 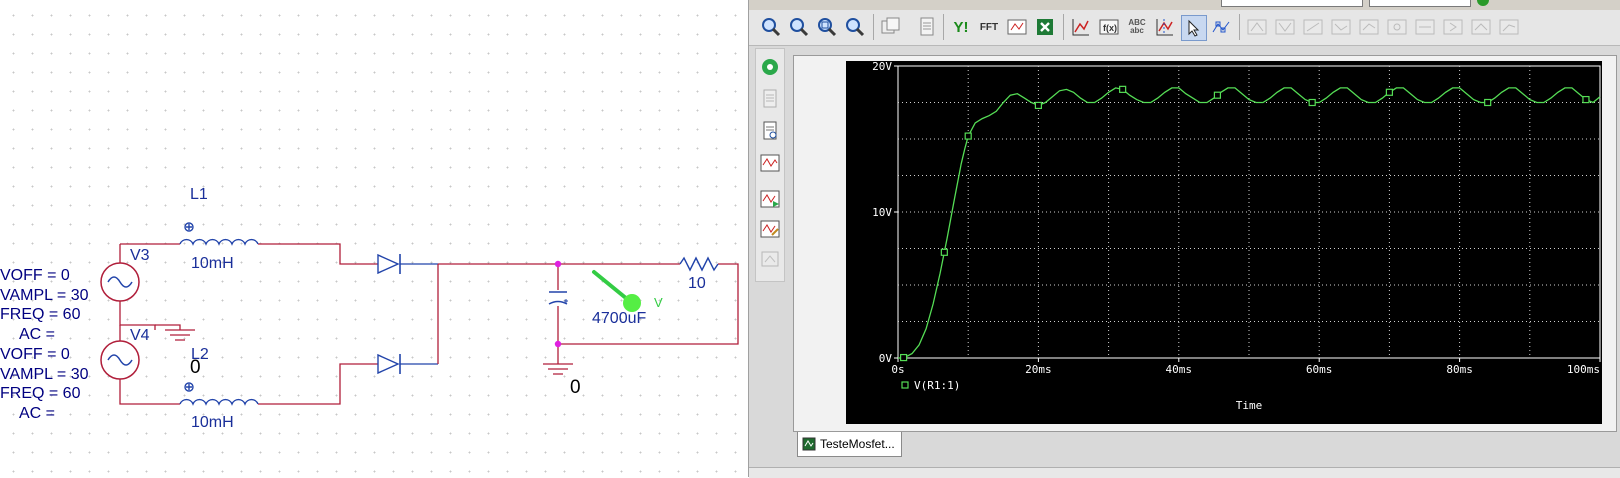 I want to click on performance-icon, so click(x=1017, y=27).